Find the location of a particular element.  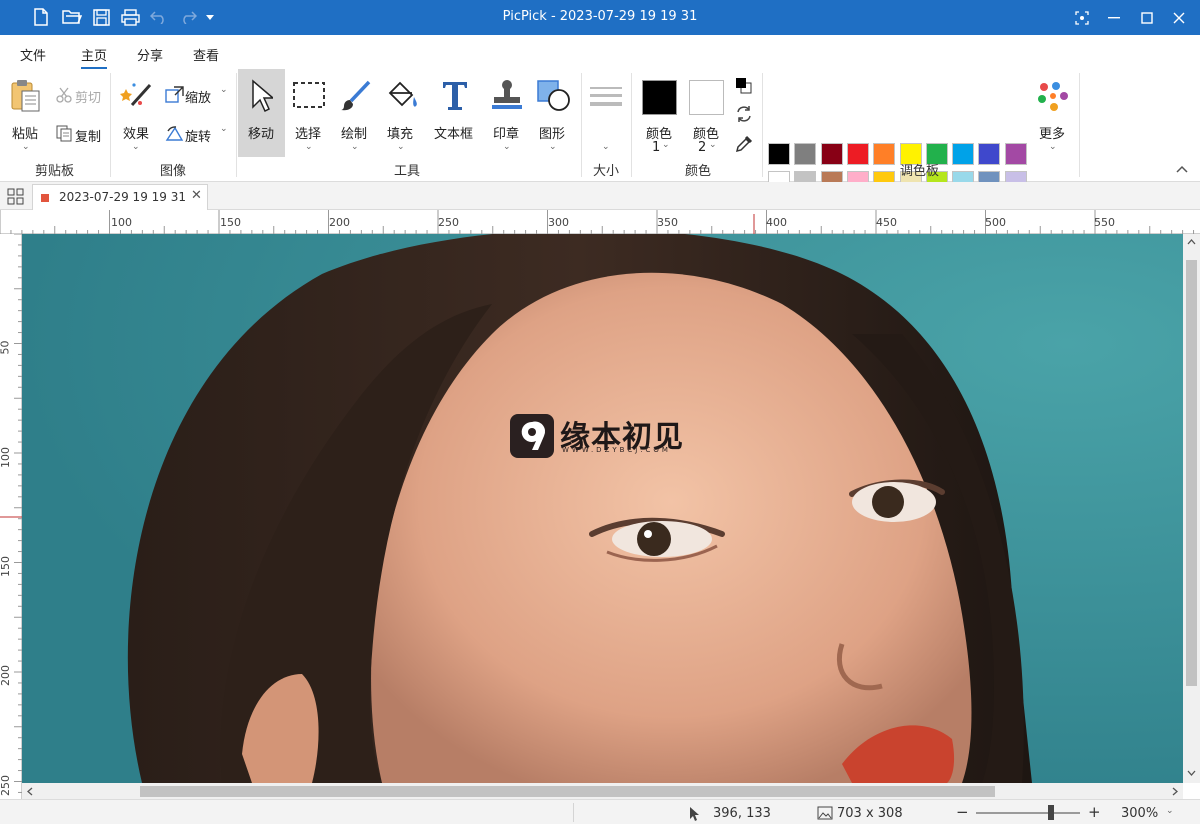

paste-label: 粘贴 is located at coordinates (25, 134).